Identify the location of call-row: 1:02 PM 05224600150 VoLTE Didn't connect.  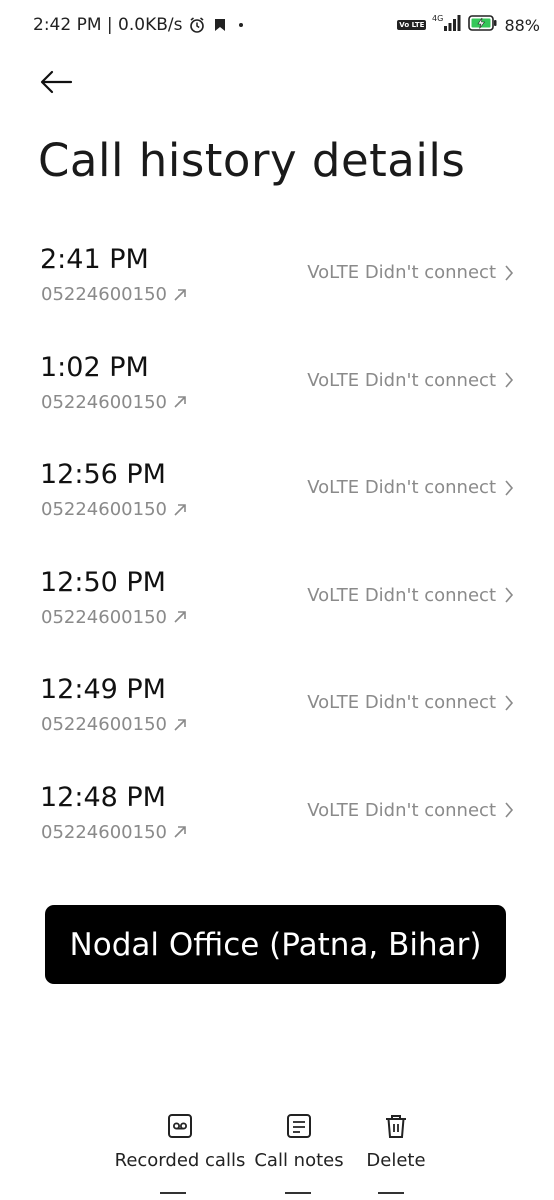
(277, 394).